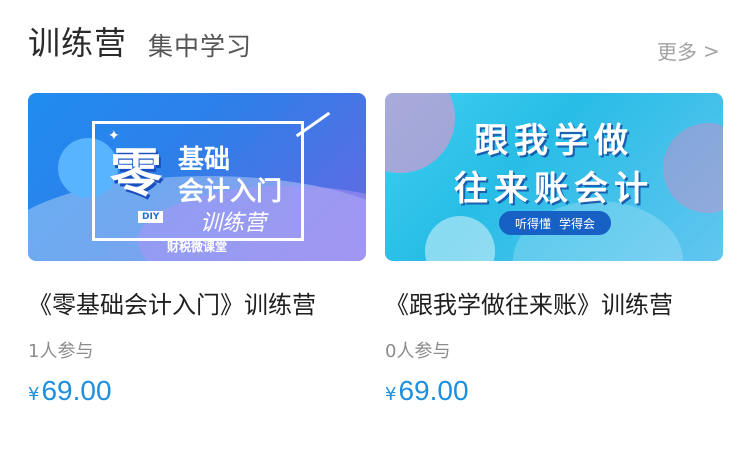 This screenshot has width=750, height=457. I want to click on banner-text-line-2: 会计入门, so click(230, 192).